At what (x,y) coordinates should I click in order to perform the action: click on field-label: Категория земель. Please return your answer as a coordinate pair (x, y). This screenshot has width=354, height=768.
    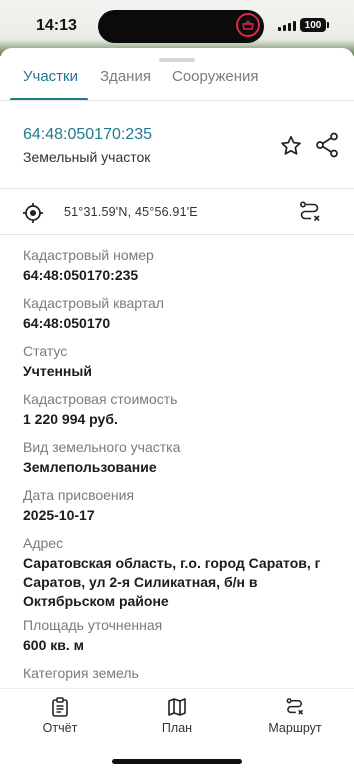
    Looking at the image, I should click on (81, 673).